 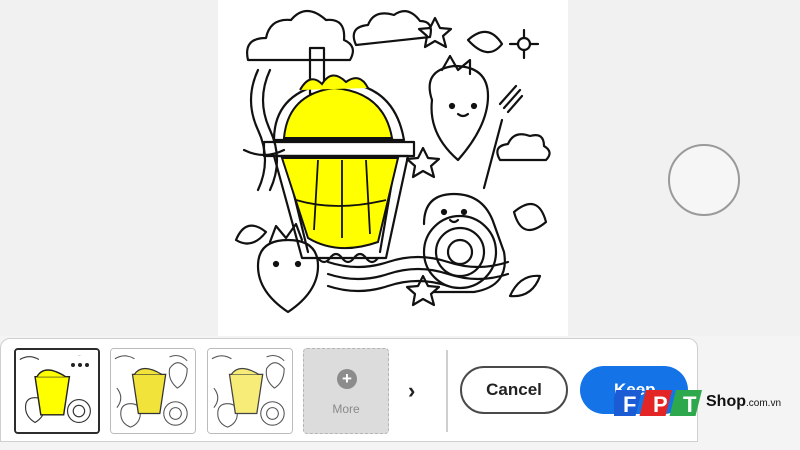 I want to click on toolbar-divider, so click(x=447, y=391).